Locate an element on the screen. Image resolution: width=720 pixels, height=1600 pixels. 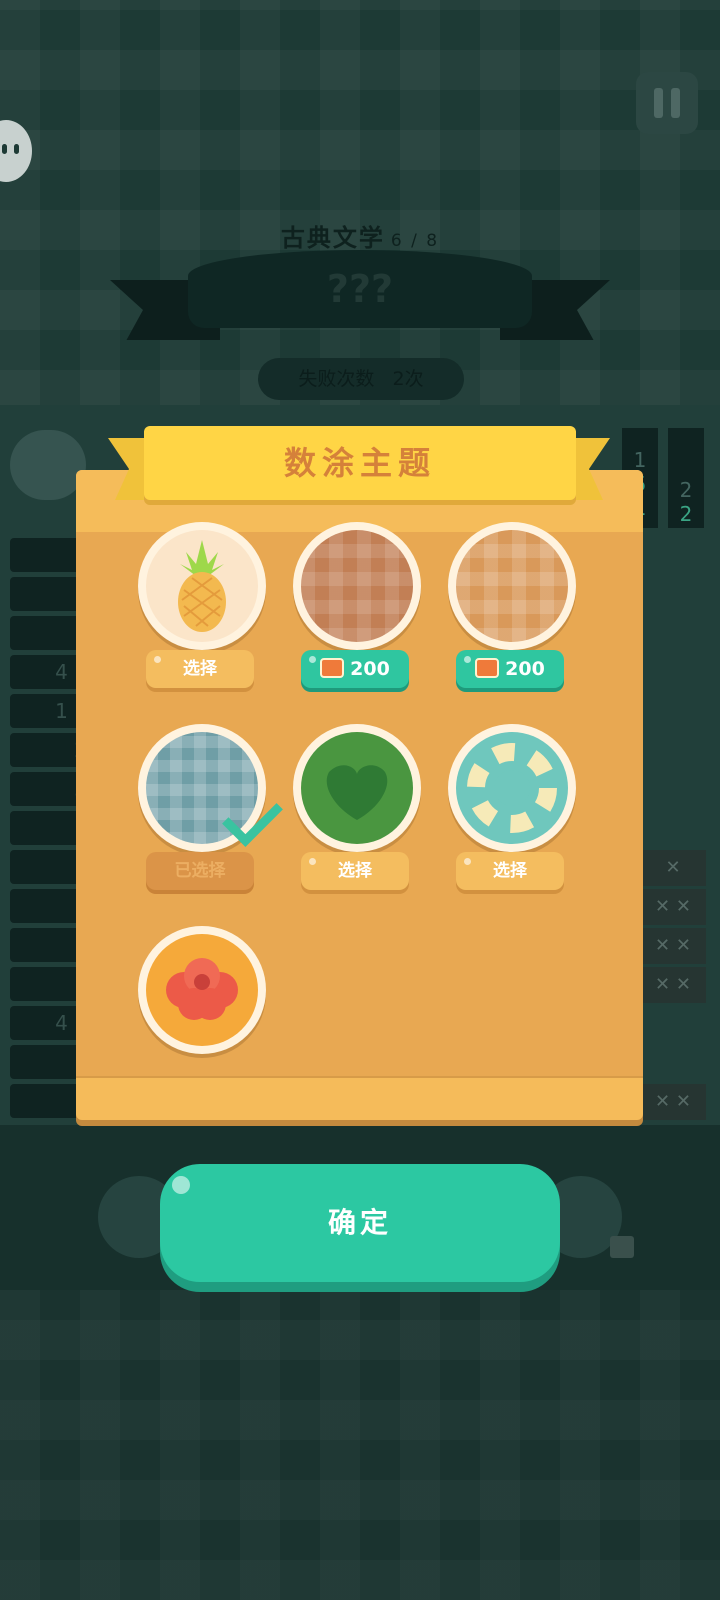
palette-icon is located at coordinates (48, 465).